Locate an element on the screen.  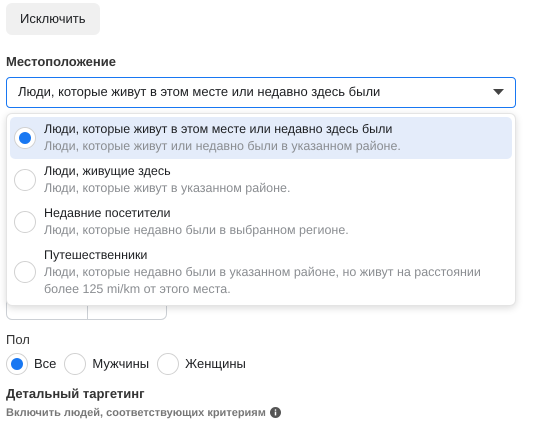
option-description: Люди, которые живут или недавно были в указанном районе. is located at coordinates (222, 146).